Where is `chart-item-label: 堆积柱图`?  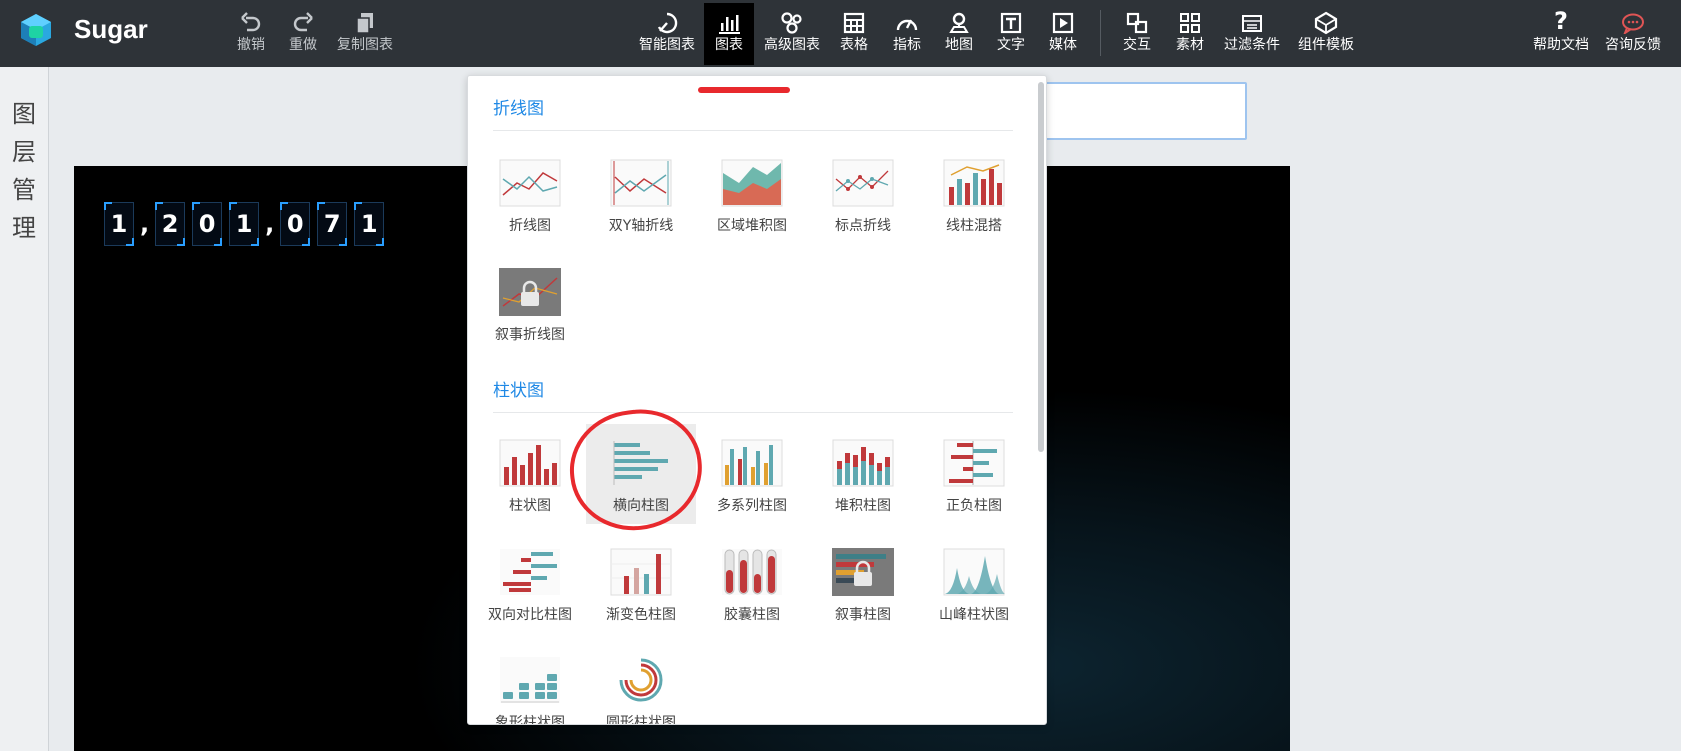 chart-item-label: 堆积柱图 is located at coordinates (863, 506).